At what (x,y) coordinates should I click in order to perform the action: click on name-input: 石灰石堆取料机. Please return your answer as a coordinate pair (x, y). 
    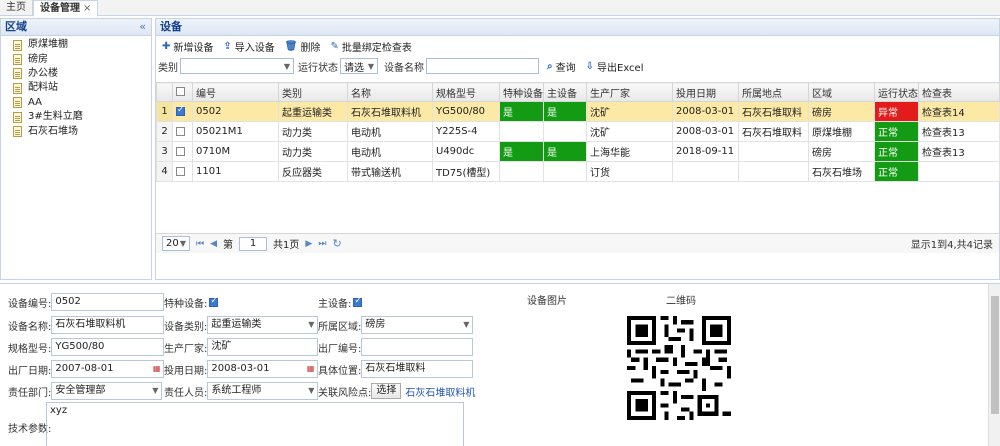
    Looking at the image, I should click on (108, 325).